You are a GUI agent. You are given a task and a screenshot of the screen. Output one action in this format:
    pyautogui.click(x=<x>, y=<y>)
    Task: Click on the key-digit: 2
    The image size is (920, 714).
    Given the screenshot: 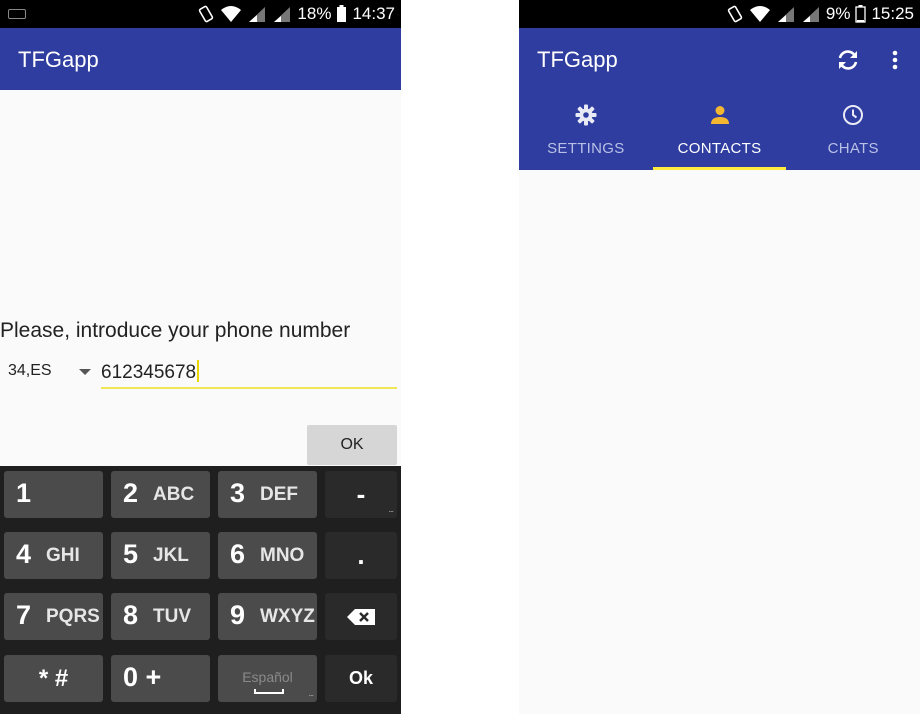 What is the action you would take?
    pyautogui.click(x=131, y=493)
    